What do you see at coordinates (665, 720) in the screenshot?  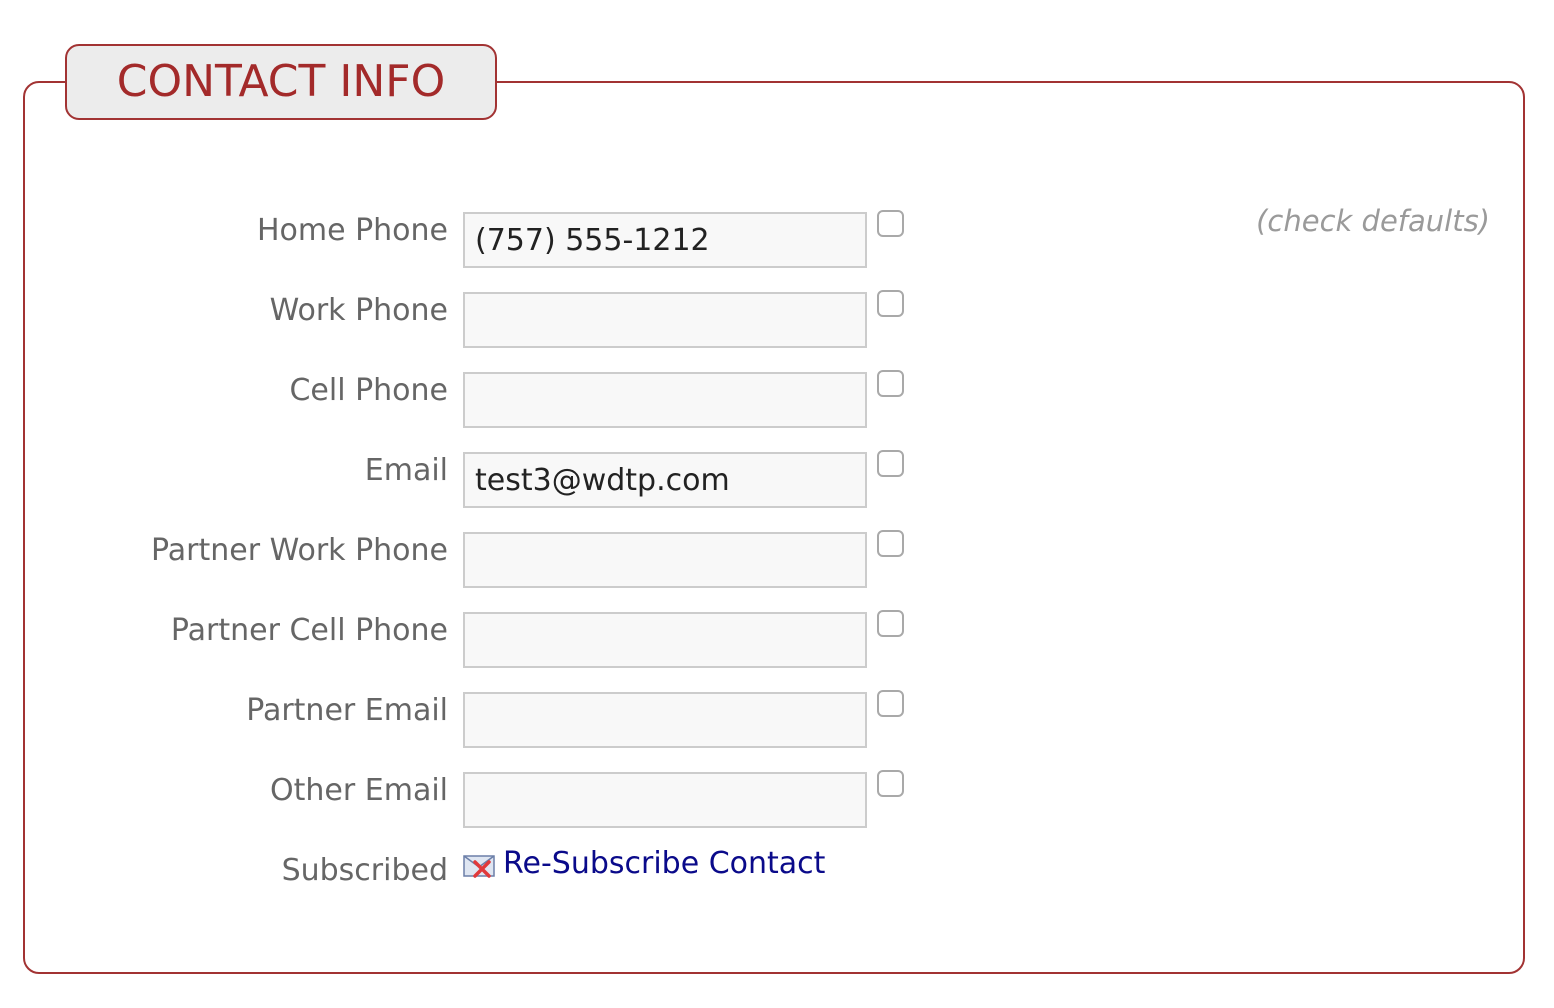 I see `partner-email-input` at bounding box center [665, 720].